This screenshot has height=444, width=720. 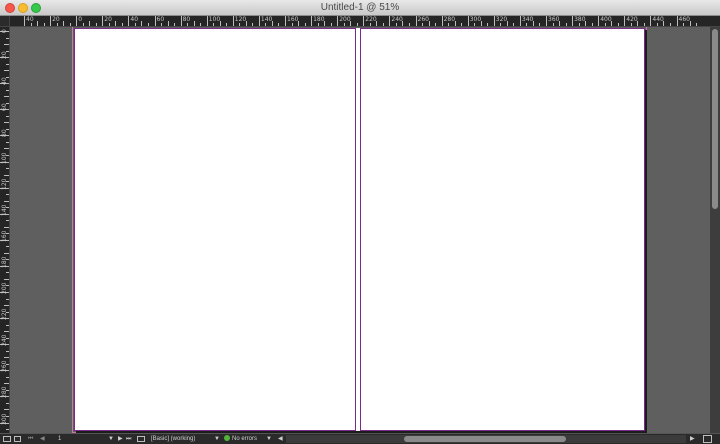 What do you see at coordinates (7, 439) in the screenshot?
I see `preview-mode-icon` at bounding box center [7, 439].